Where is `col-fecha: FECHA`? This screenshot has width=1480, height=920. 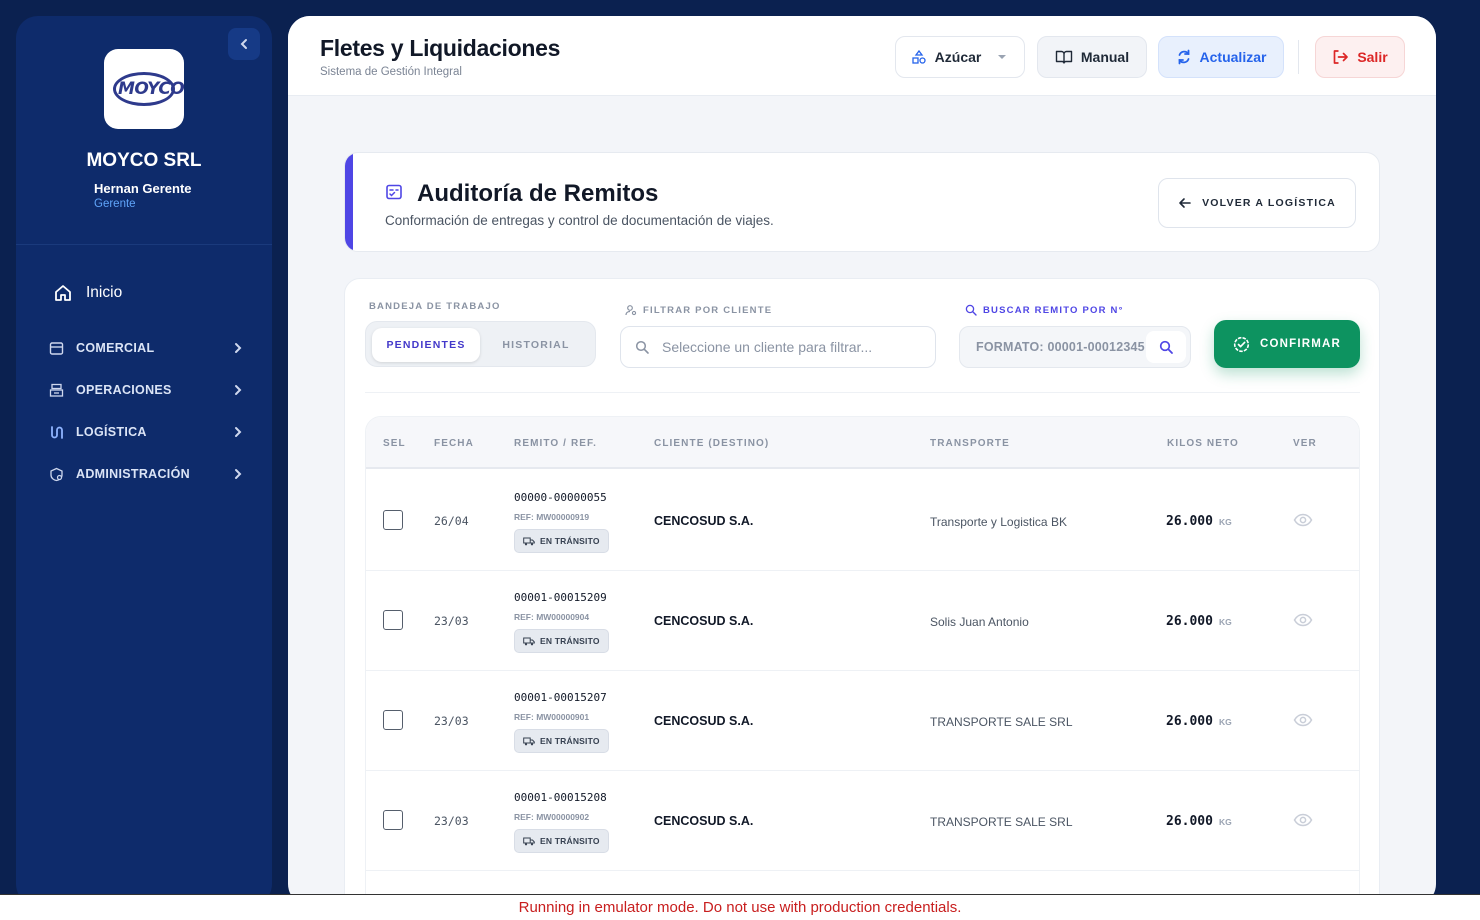
col-fecha: FECHA is located at coordinates (454, 443).